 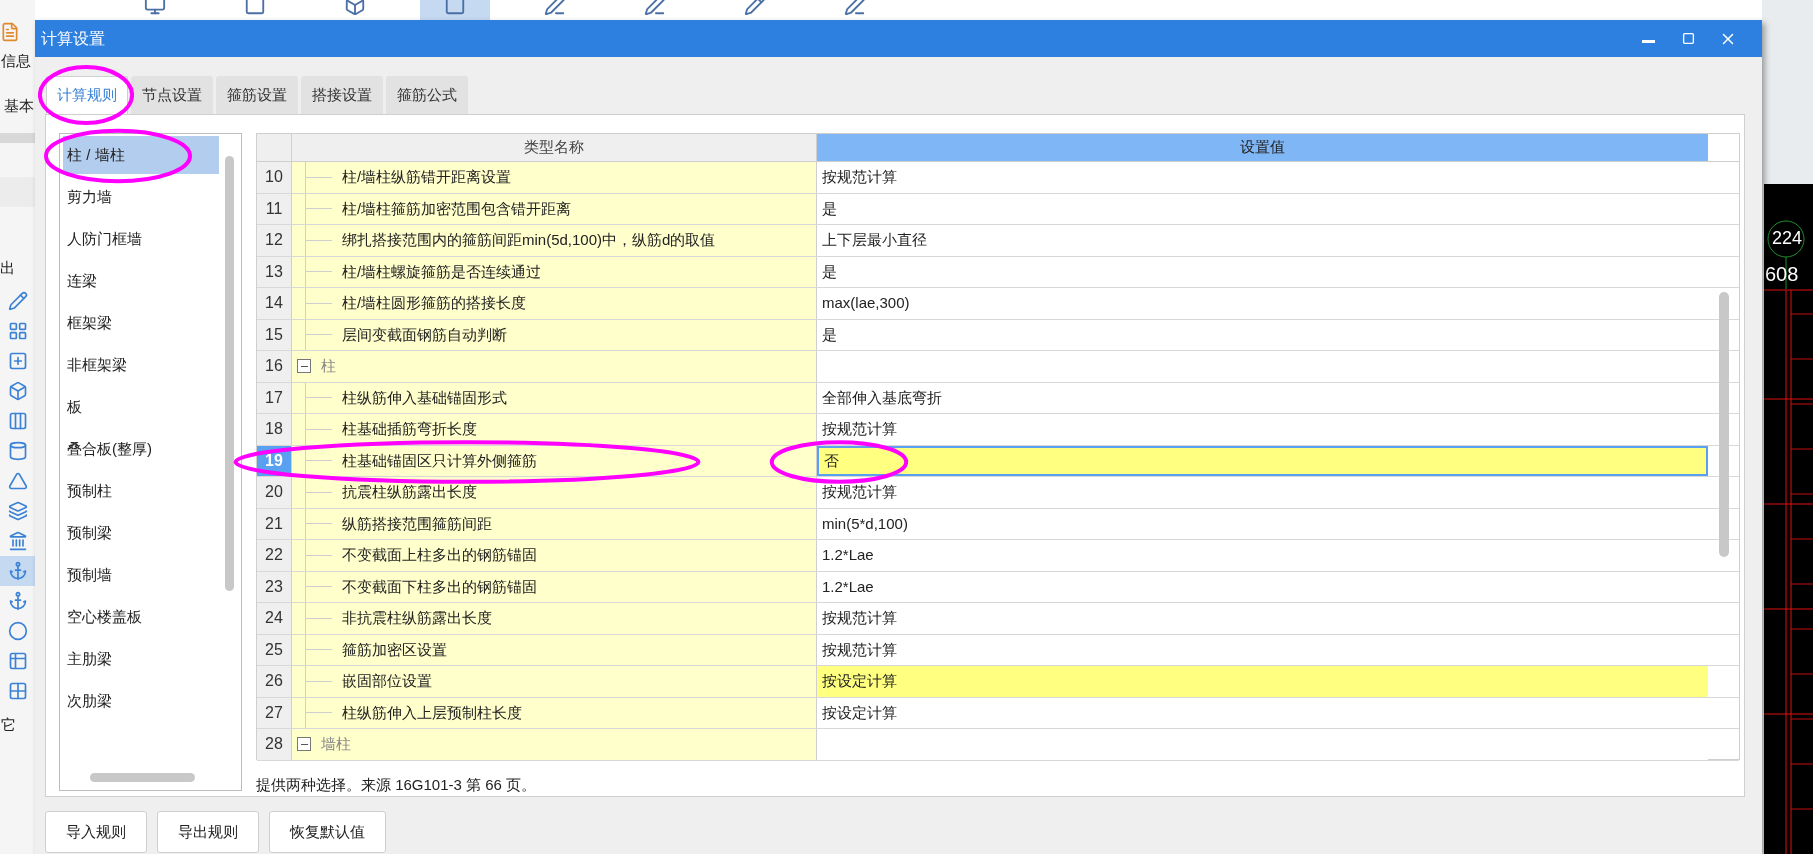 I want to click on setting-name: 不变截面下柱多出的钢筋锚固, so click(x=439, y=586).